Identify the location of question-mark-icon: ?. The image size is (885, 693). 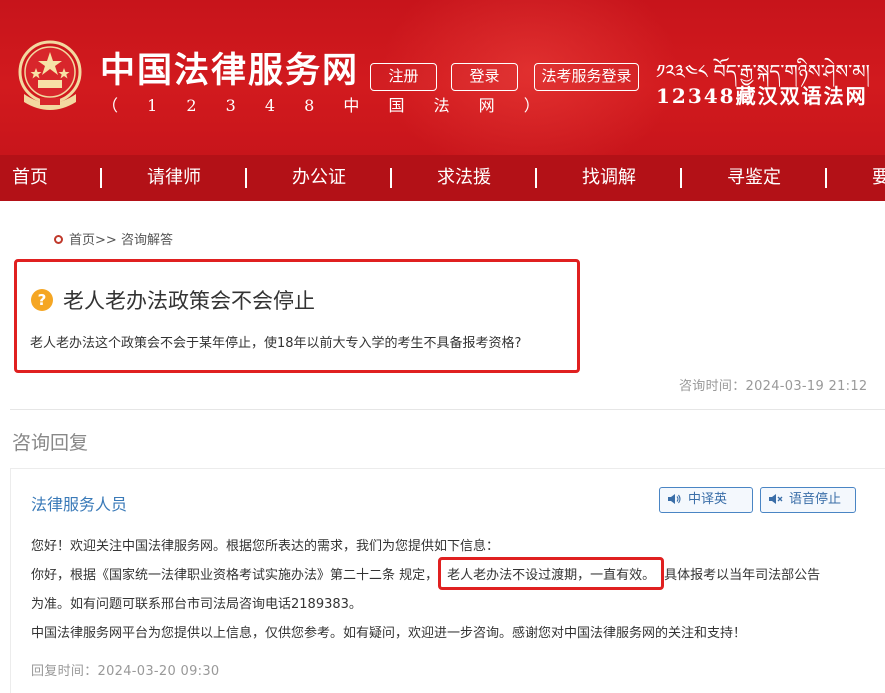
(42, 300).